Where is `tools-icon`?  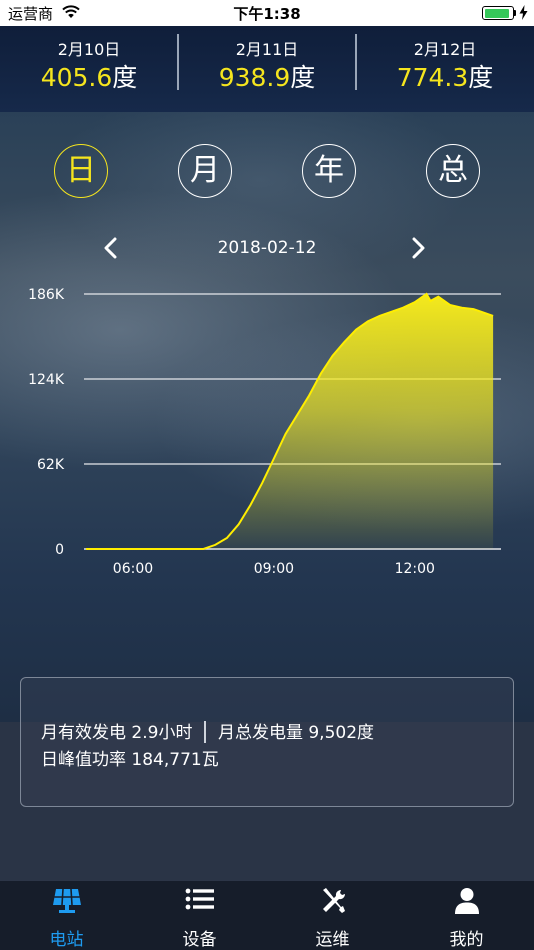 tools-icon is located at coordinates (333, 900).